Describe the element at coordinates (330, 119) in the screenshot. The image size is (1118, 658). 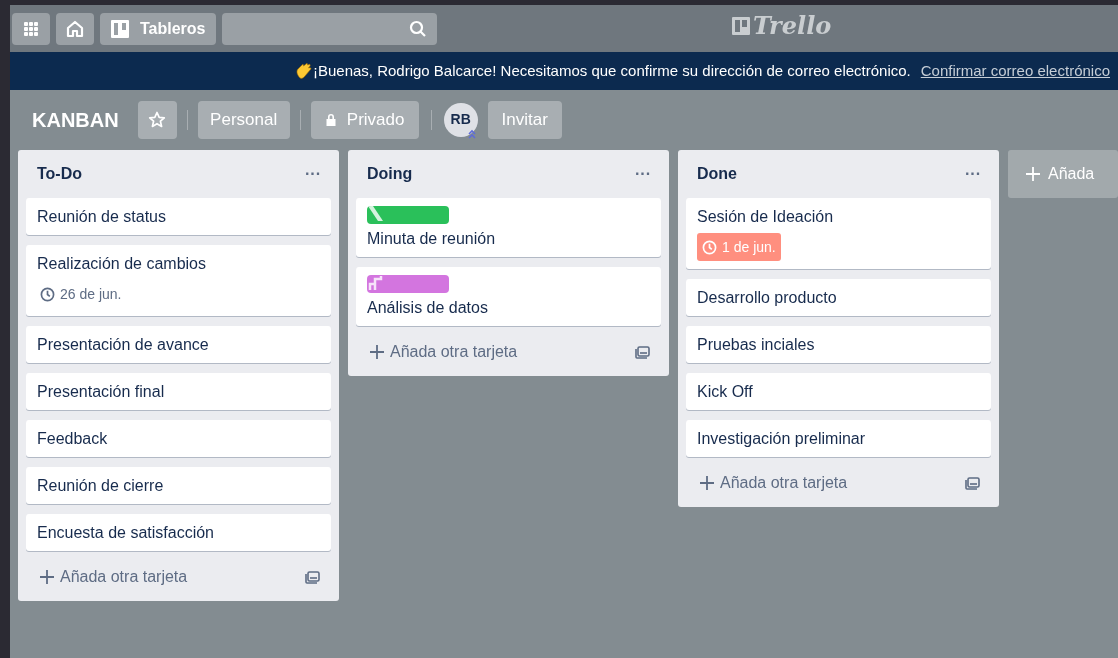
I see `lock-icon` at that location.